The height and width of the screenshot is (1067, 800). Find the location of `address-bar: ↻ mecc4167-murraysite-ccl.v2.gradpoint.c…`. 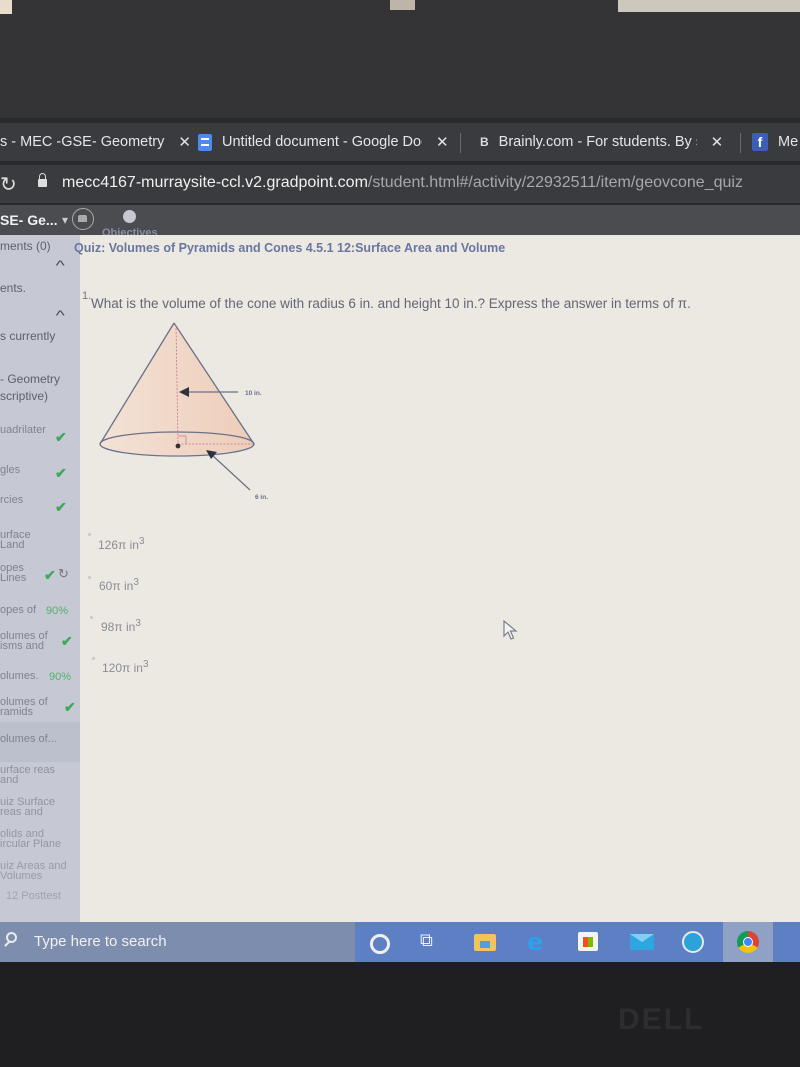

address-bar: ↻ mecc4167-murraysite-ccl.v2.gradpoint.c… is located at coordinates (400, 184).